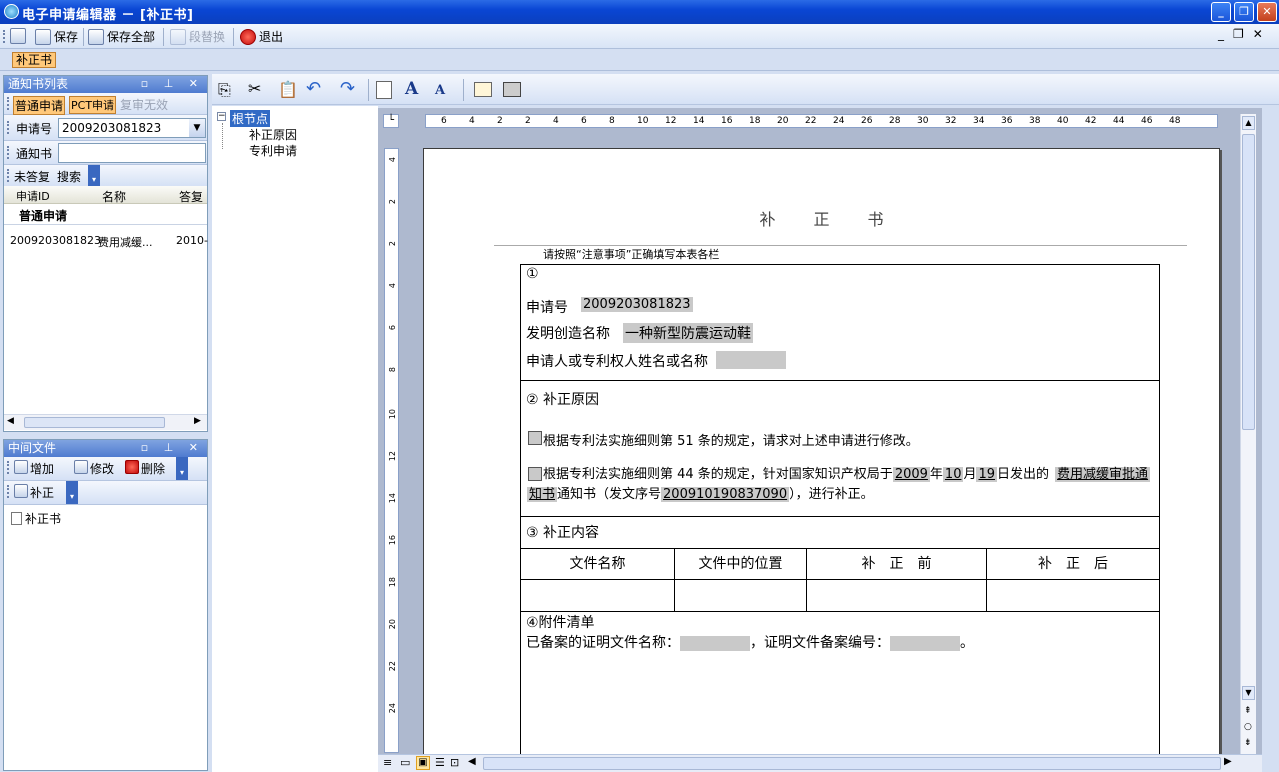 This screenshot has height=772, width=1279. What do you see at coordinates (93, 105) in the screenshot?
I see `filter-pct: PCT申请` at bounding box center [93, 105].